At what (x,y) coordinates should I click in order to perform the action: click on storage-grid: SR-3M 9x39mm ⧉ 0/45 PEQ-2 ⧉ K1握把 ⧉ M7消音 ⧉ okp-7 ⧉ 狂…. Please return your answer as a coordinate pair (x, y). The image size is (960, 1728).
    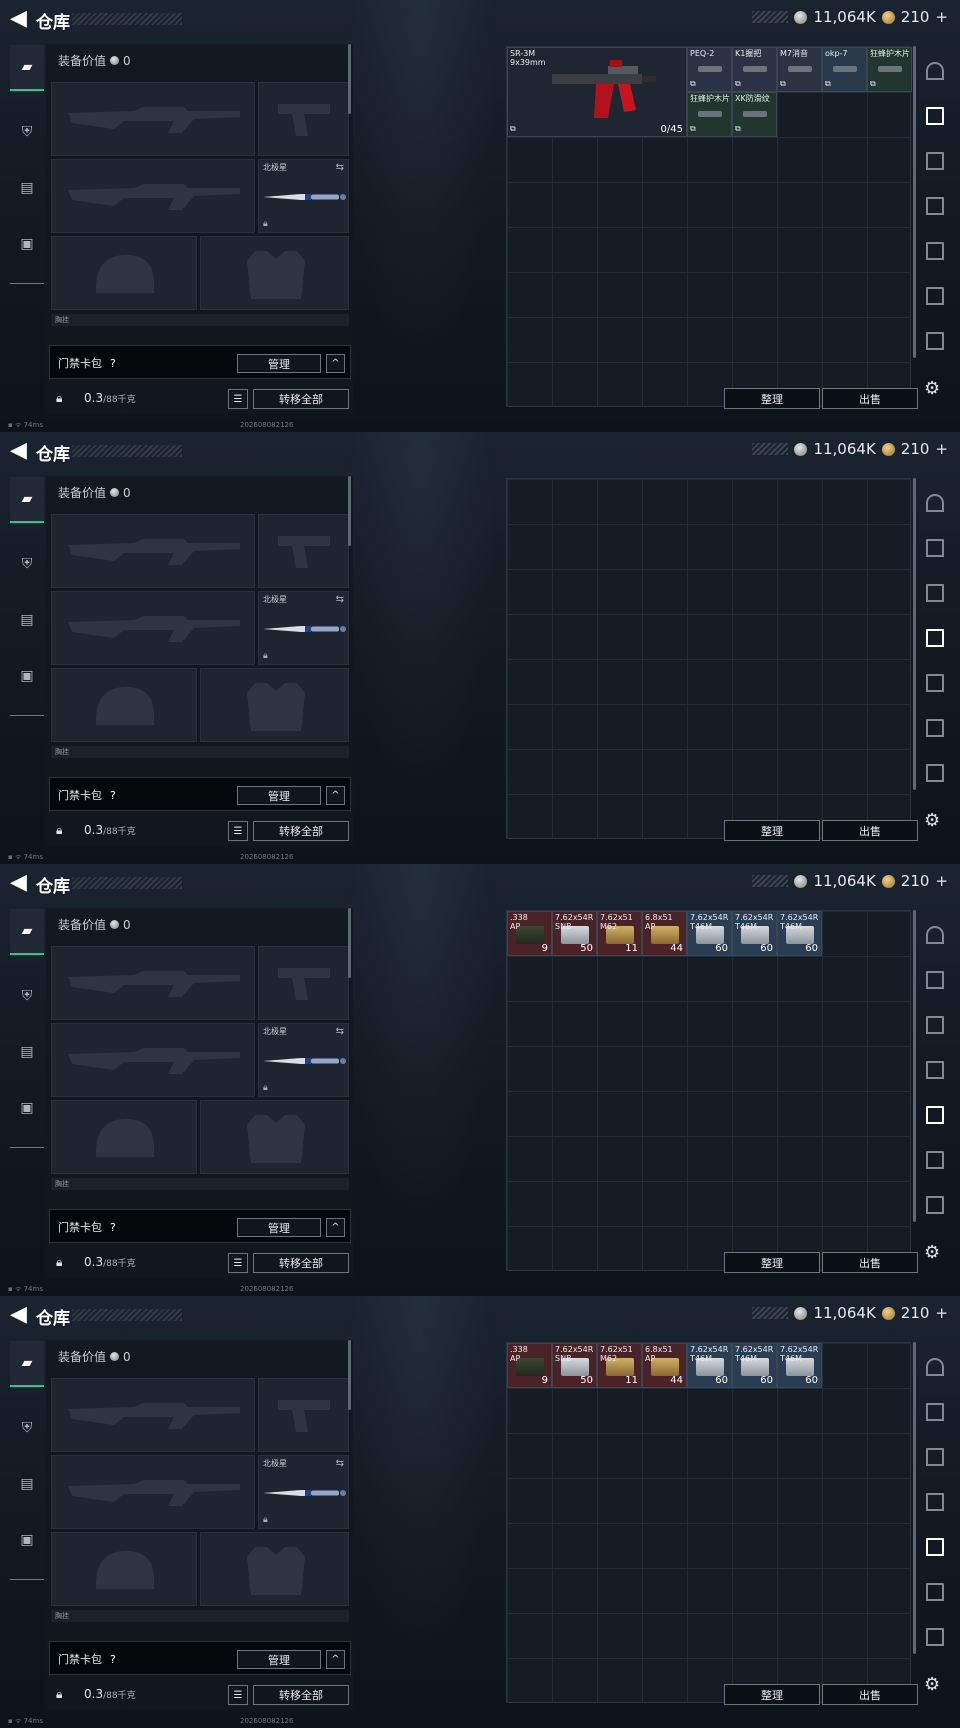
    Looking at the image, I should click on (709, 226).